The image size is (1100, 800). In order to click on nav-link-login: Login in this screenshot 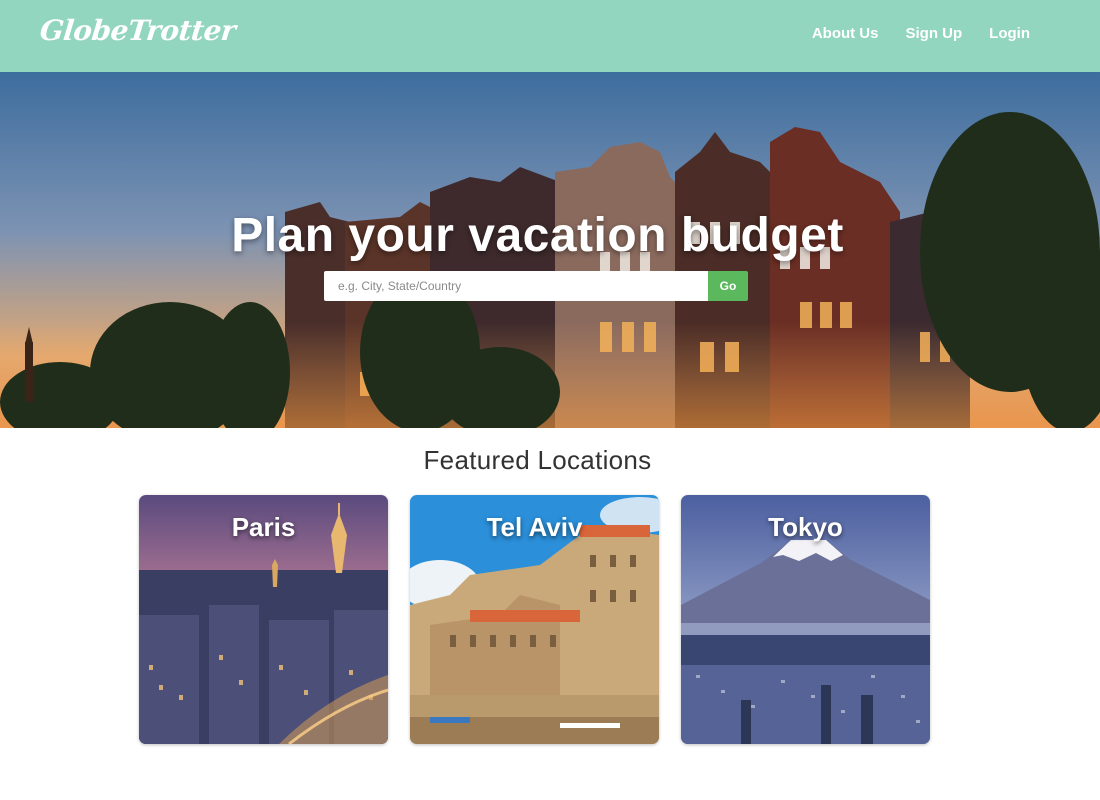, I will do `click(1009, 33)`.